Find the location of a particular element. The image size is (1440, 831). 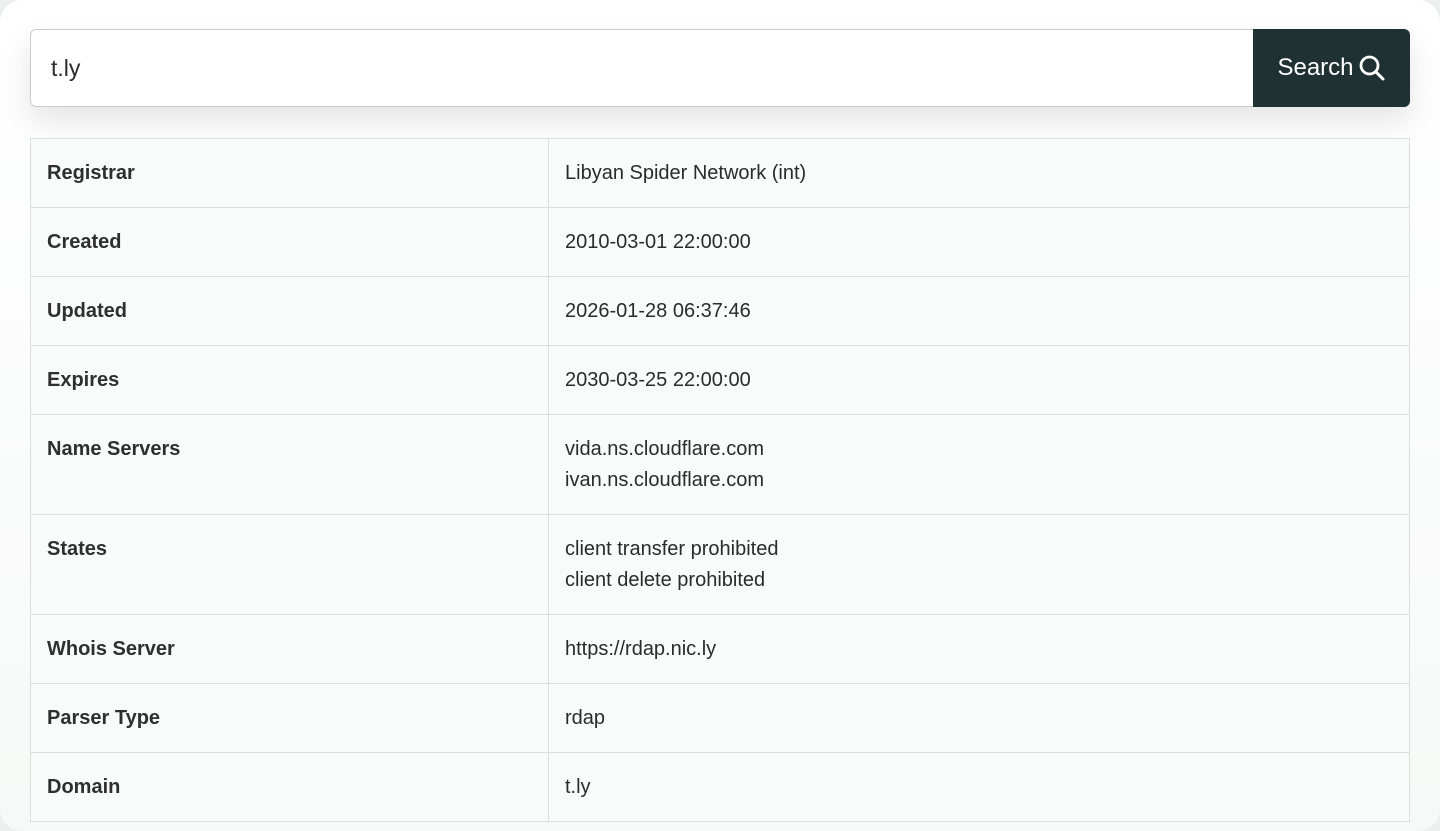

row-value-expires: 2030-03-25 22:00:00 is located at coordinates (979, 380).